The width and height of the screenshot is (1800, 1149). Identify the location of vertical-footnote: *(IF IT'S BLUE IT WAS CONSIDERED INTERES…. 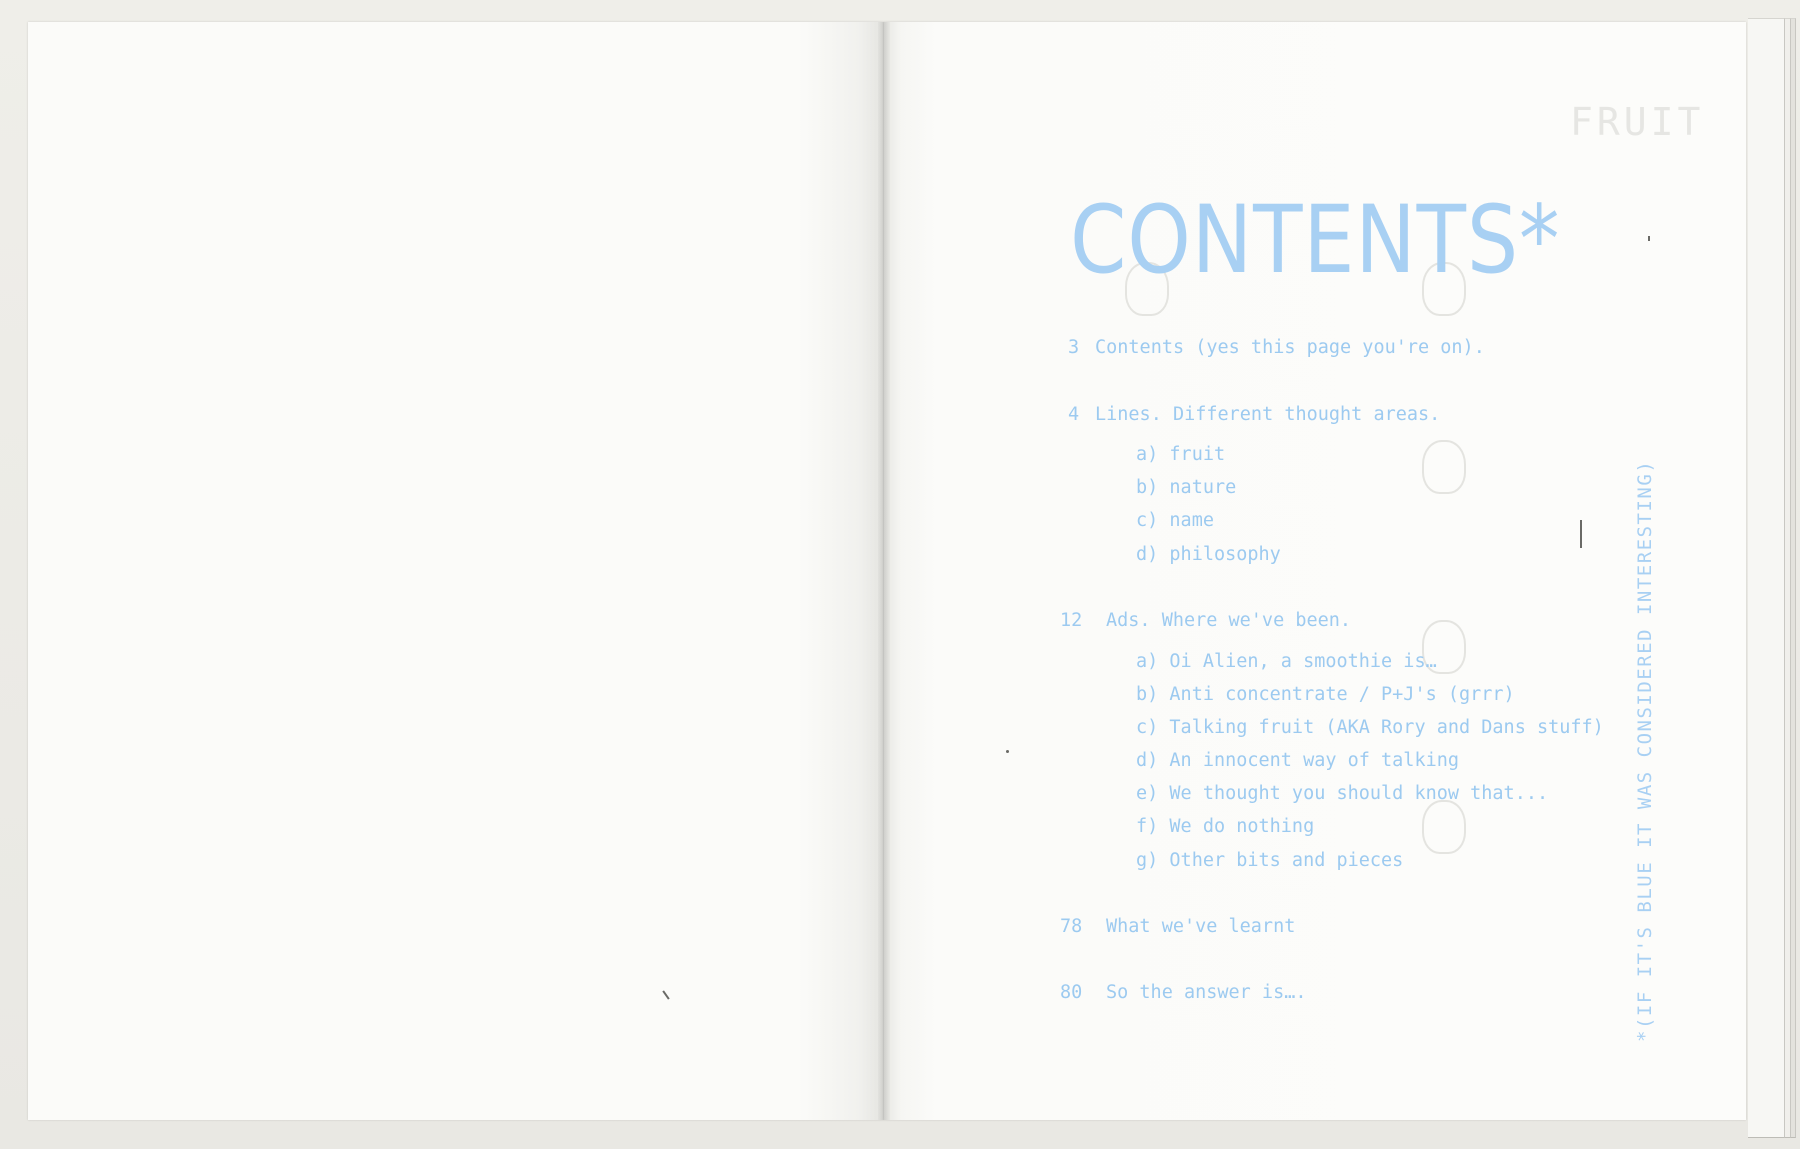
(1645, 750).